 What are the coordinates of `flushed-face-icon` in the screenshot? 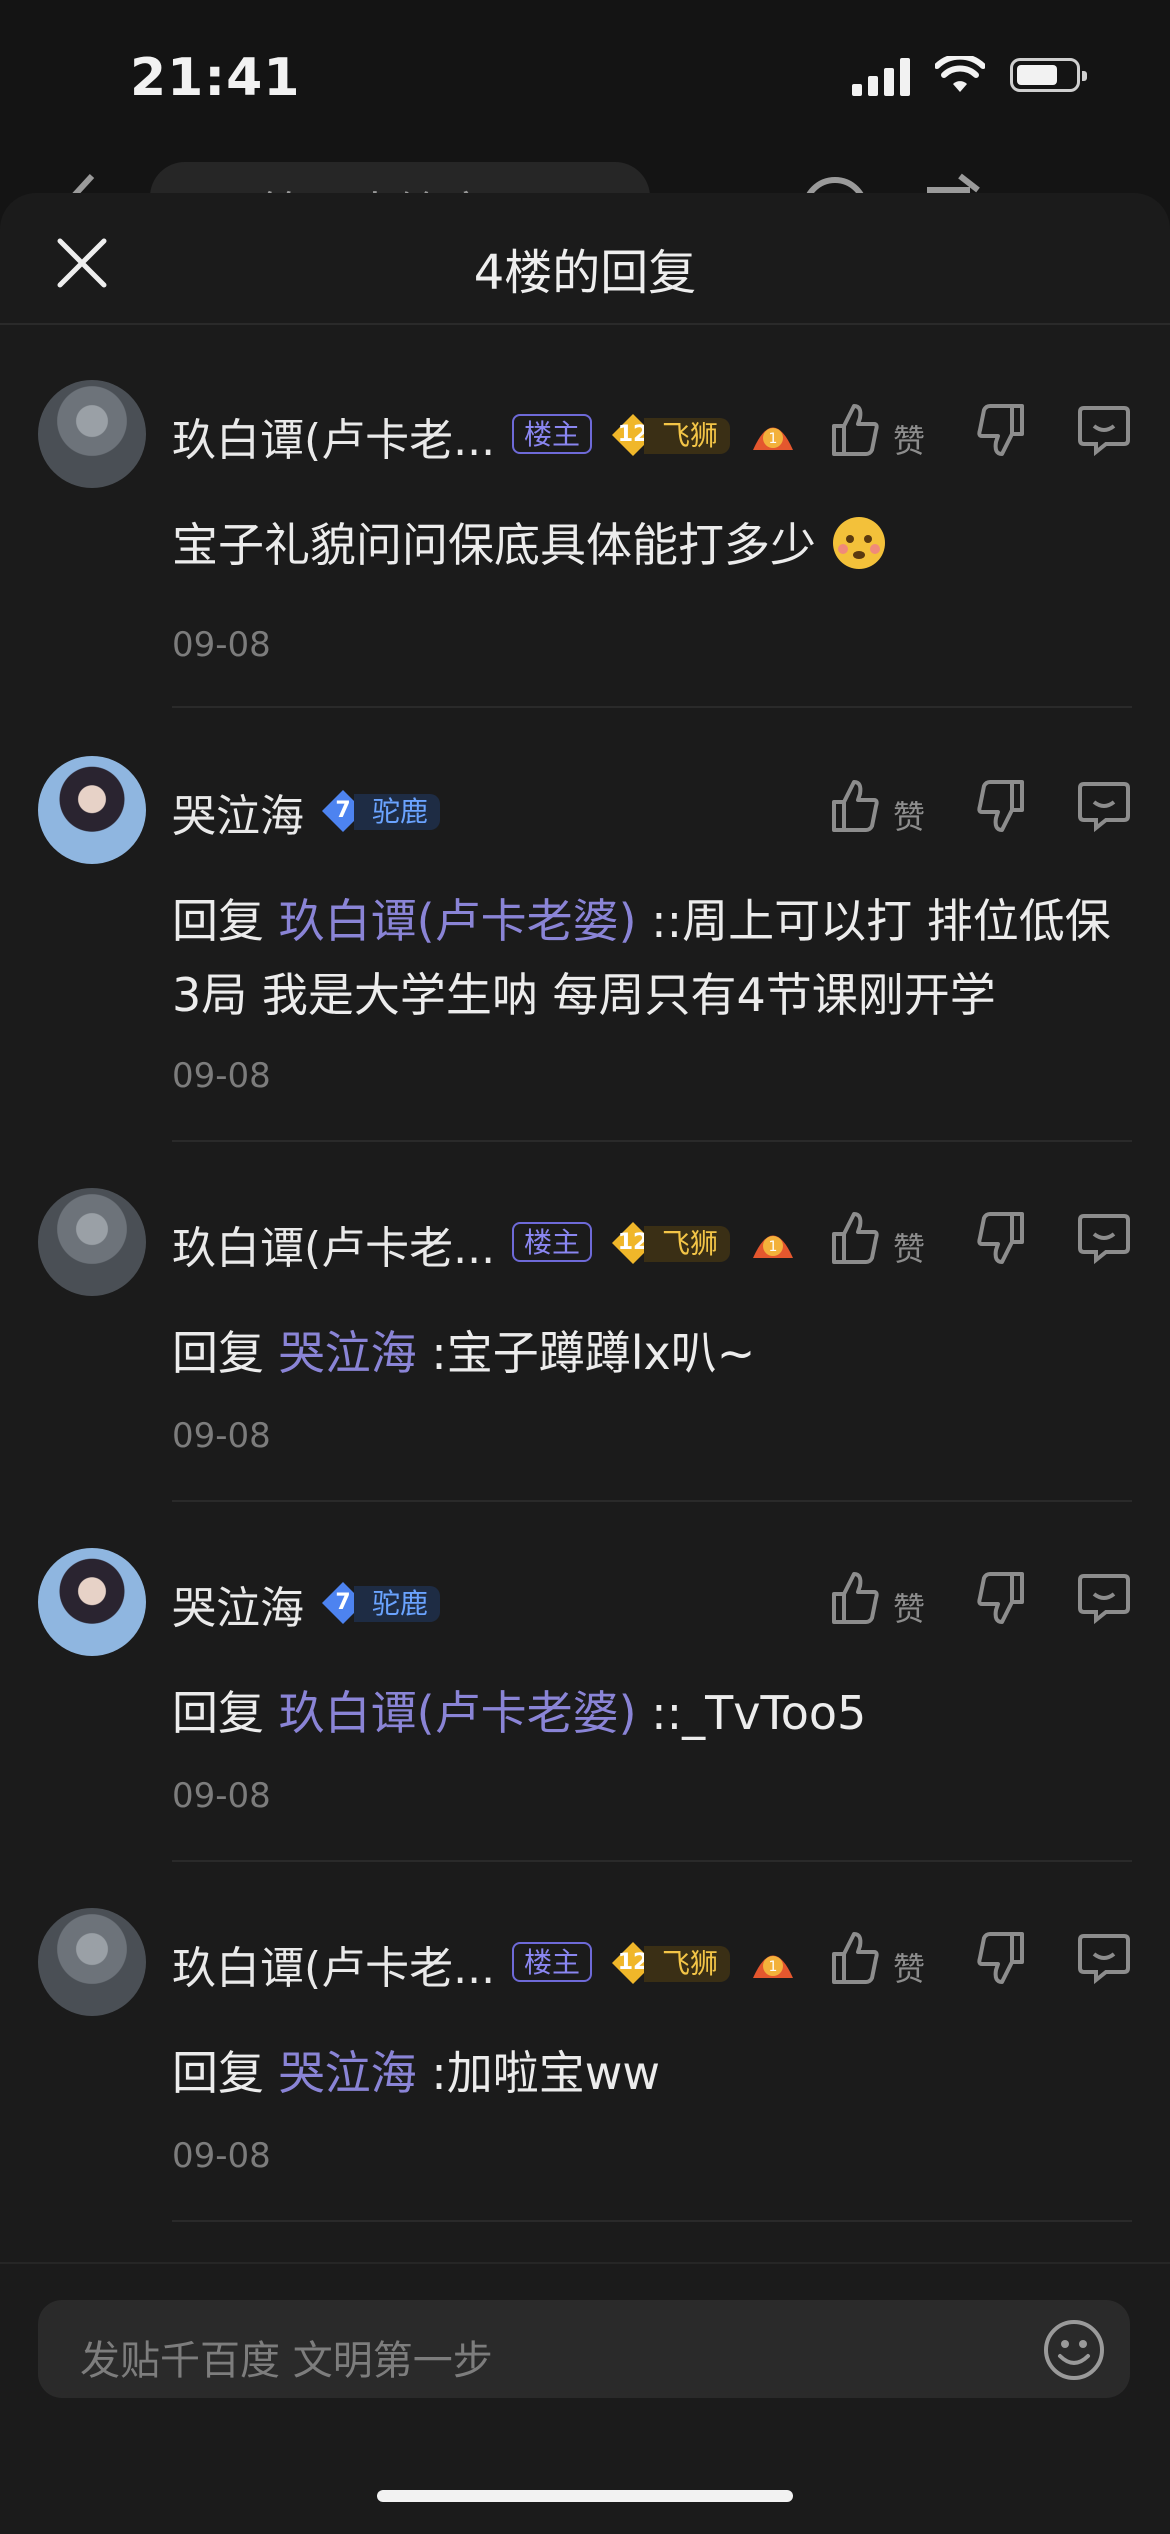 It's located at (858, 543).